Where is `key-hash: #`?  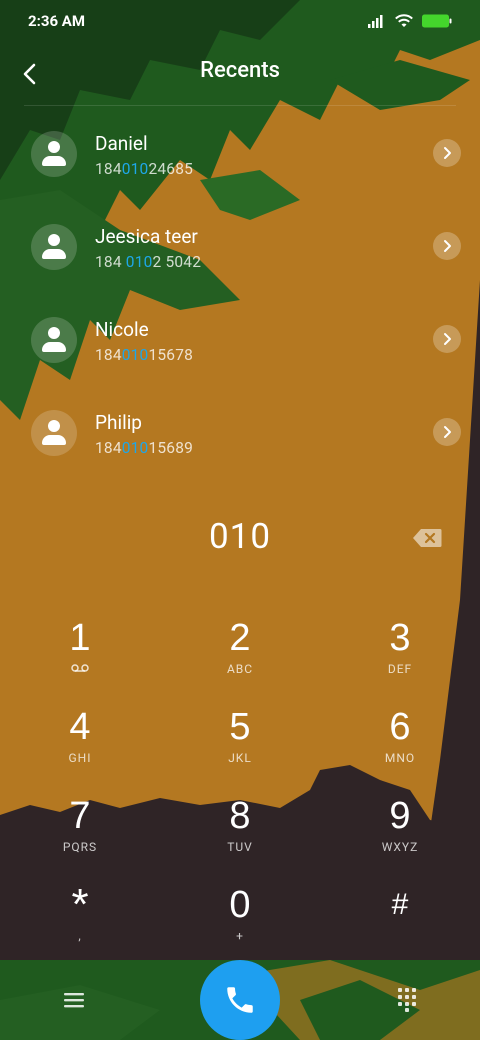 key-hash: # is located at coordinates (400, 926).